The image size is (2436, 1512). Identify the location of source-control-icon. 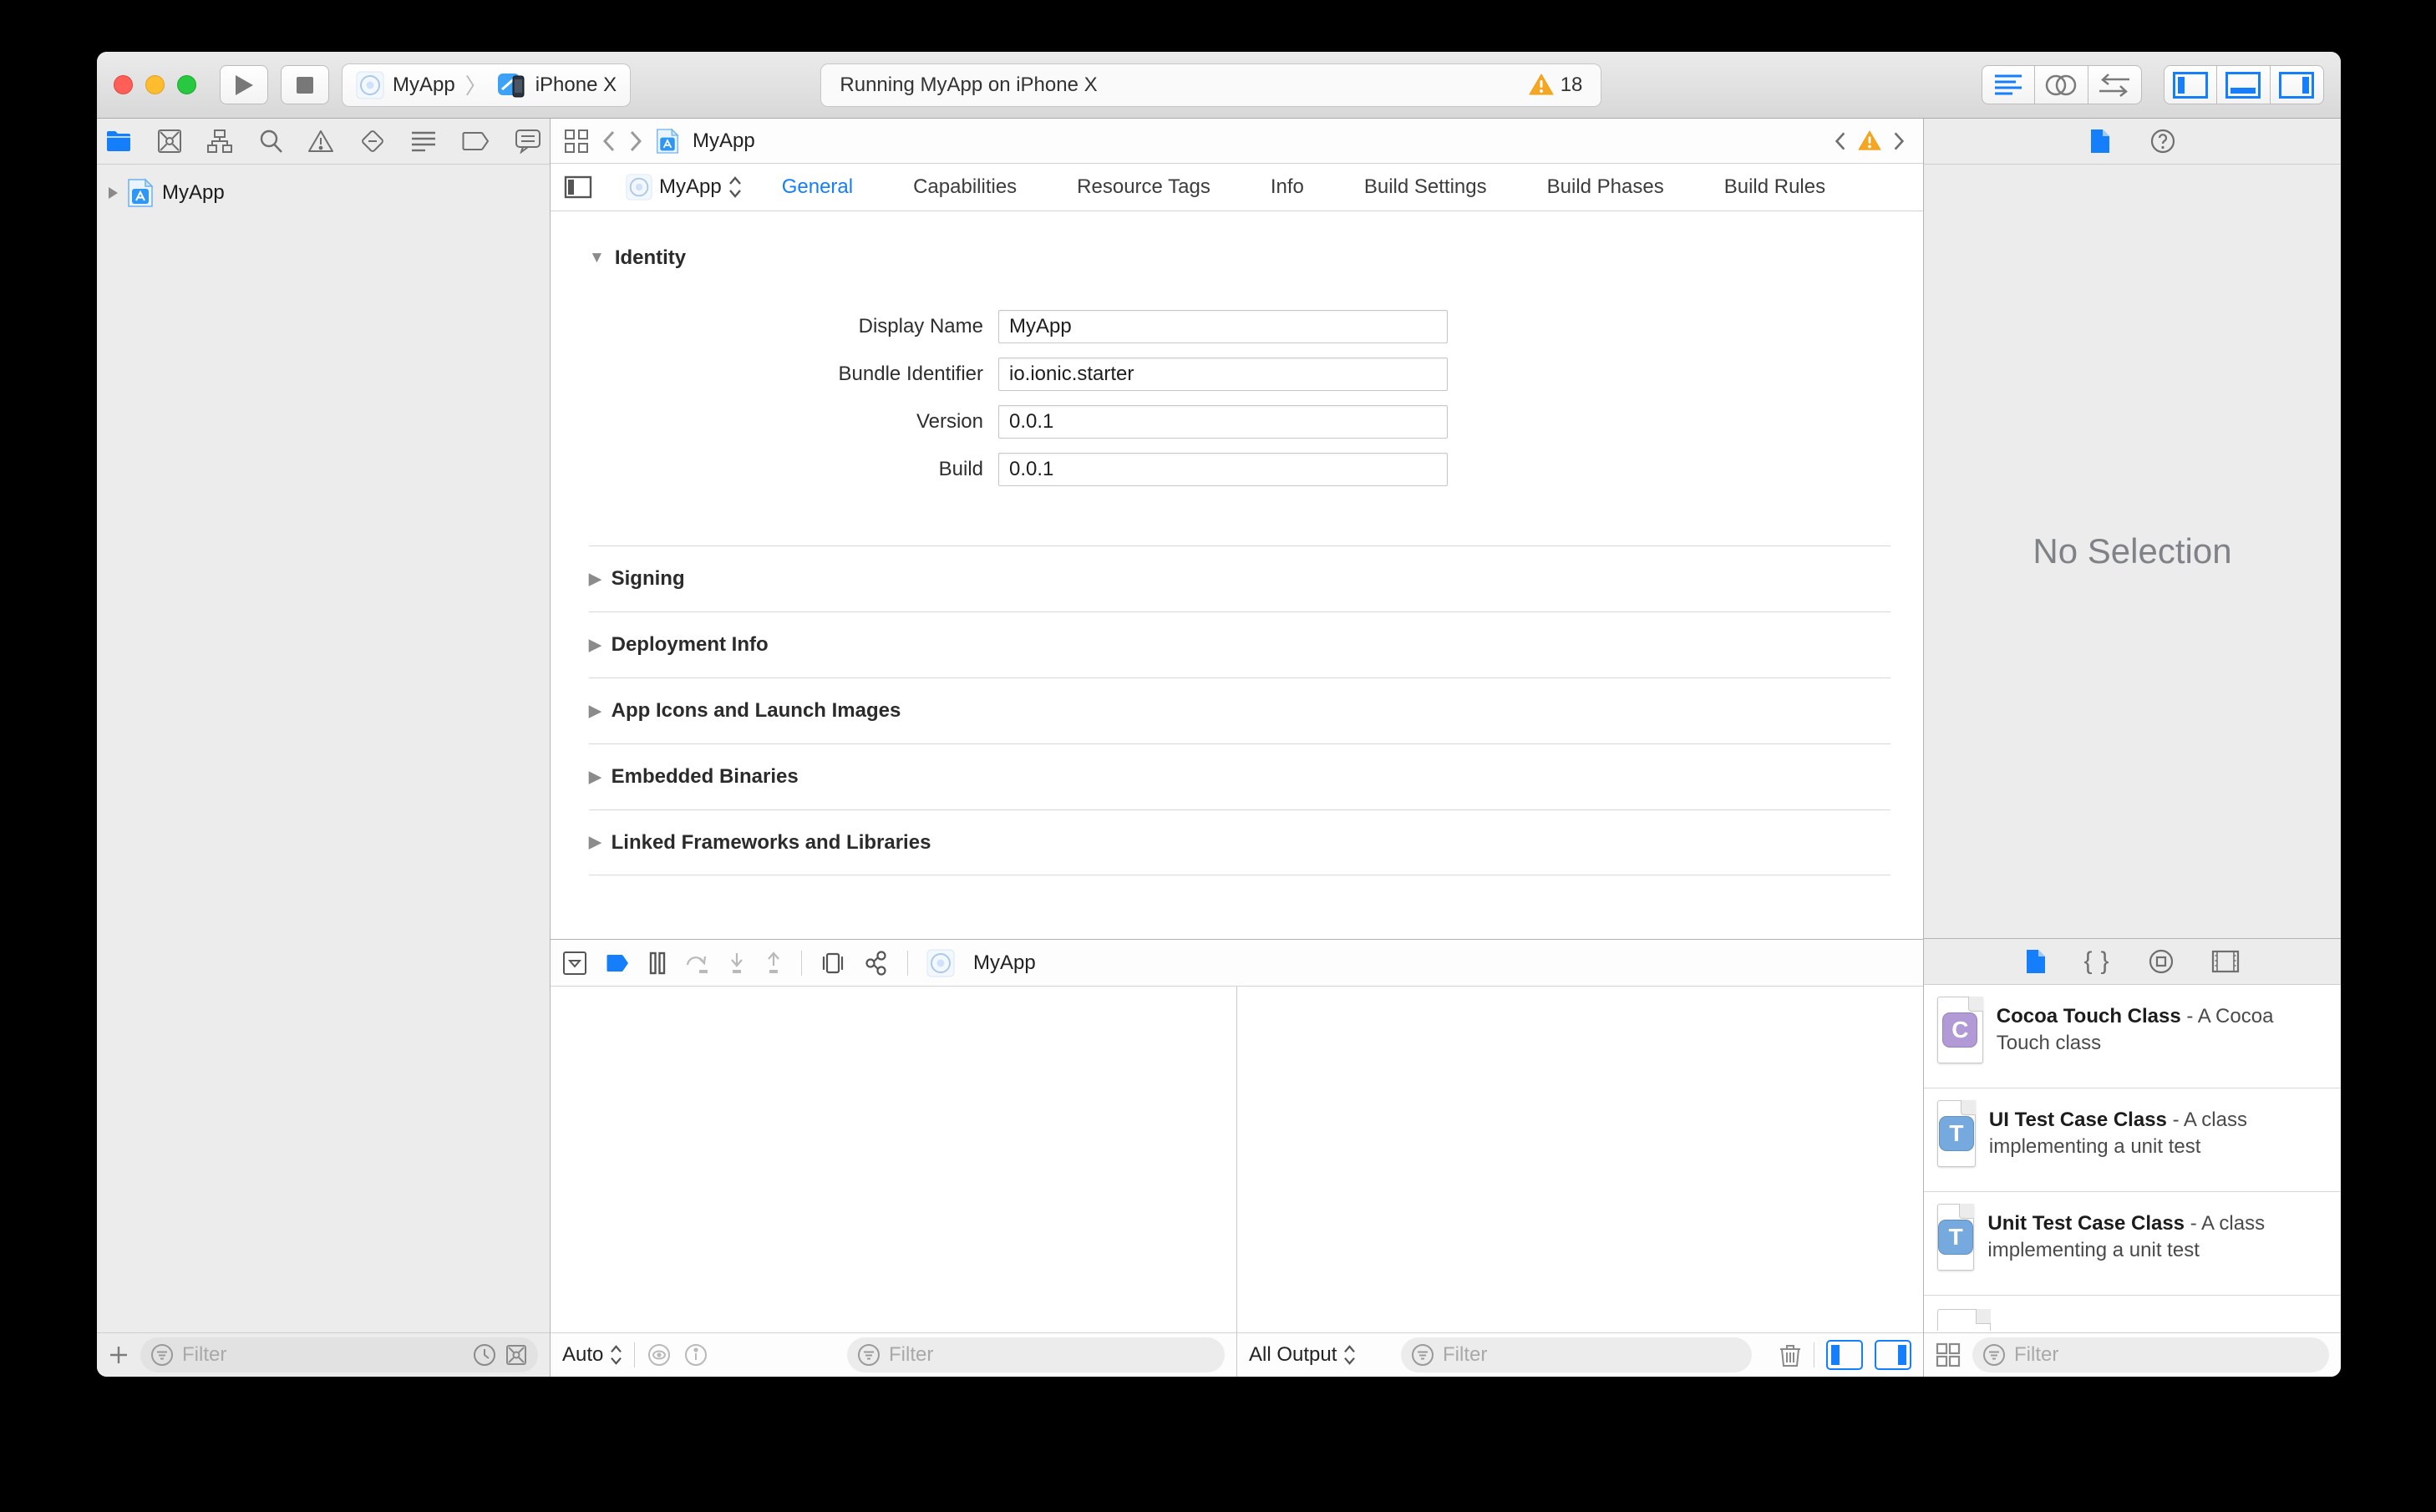
(169, 141).